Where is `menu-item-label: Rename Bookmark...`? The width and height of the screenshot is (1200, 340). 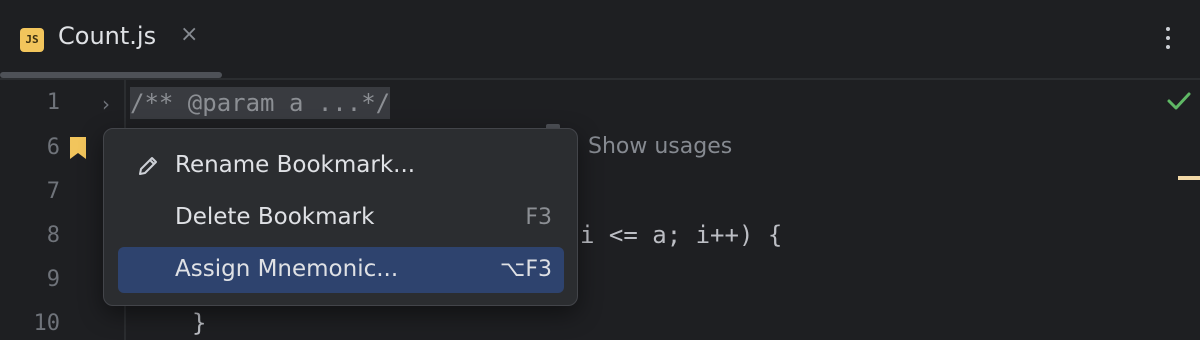 menu-item-label: Rename Bookmark... is located at coordinates (295, 165).